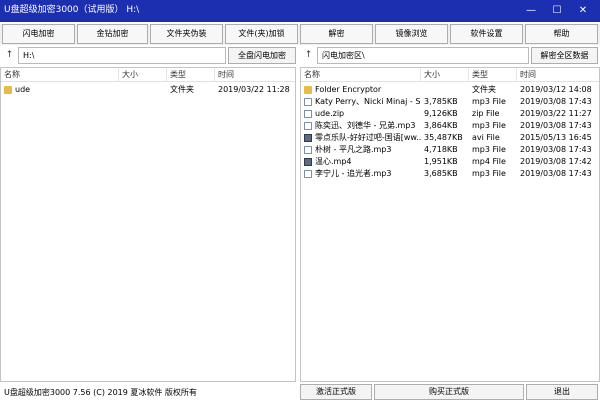 Image resolution: width=600 pixels, height=402 pixels. What do you see at coordinates (564, 55) in the screenshot?
I see `decrypt-all-button: 解密全区数据` at bounding box center [564, 55].